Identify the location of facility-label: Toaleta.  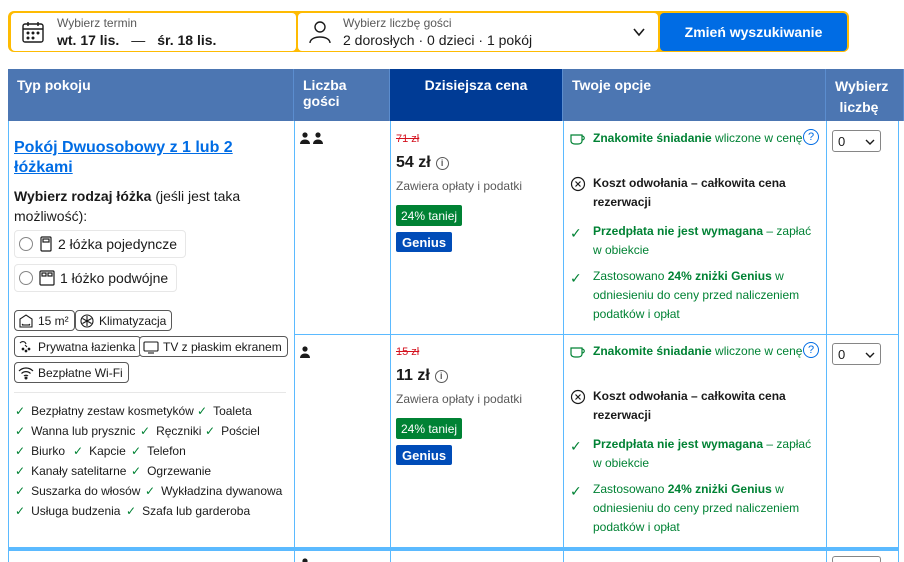
(232, 411).